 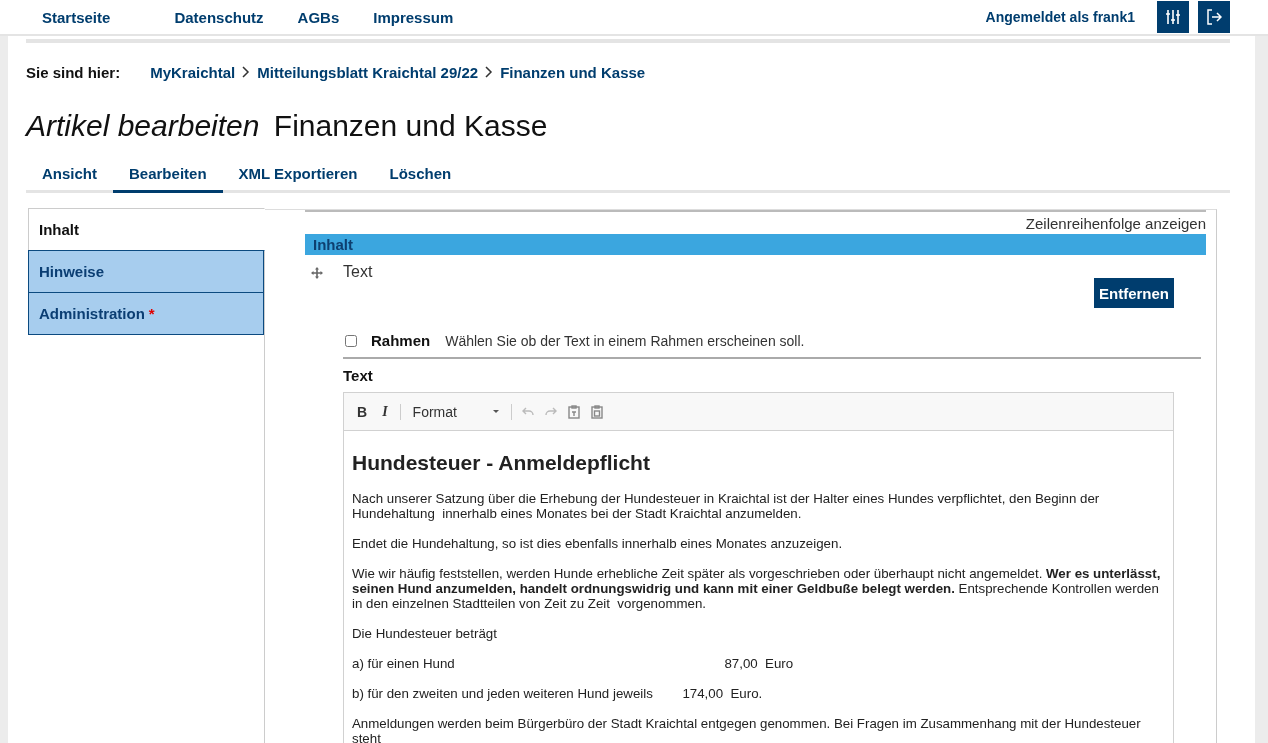 I want to click on item-type-label: Text, so click(x=358, y=272).